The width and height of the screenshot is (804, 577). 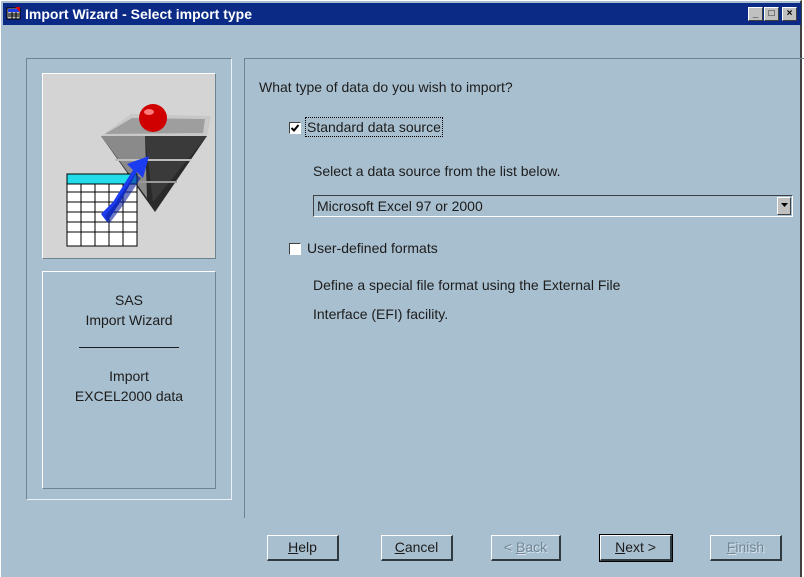 What do you see at coordinates (620, 547) in the screenshot?
I see `next-label-accel: N` at bounding box center [620, 547].